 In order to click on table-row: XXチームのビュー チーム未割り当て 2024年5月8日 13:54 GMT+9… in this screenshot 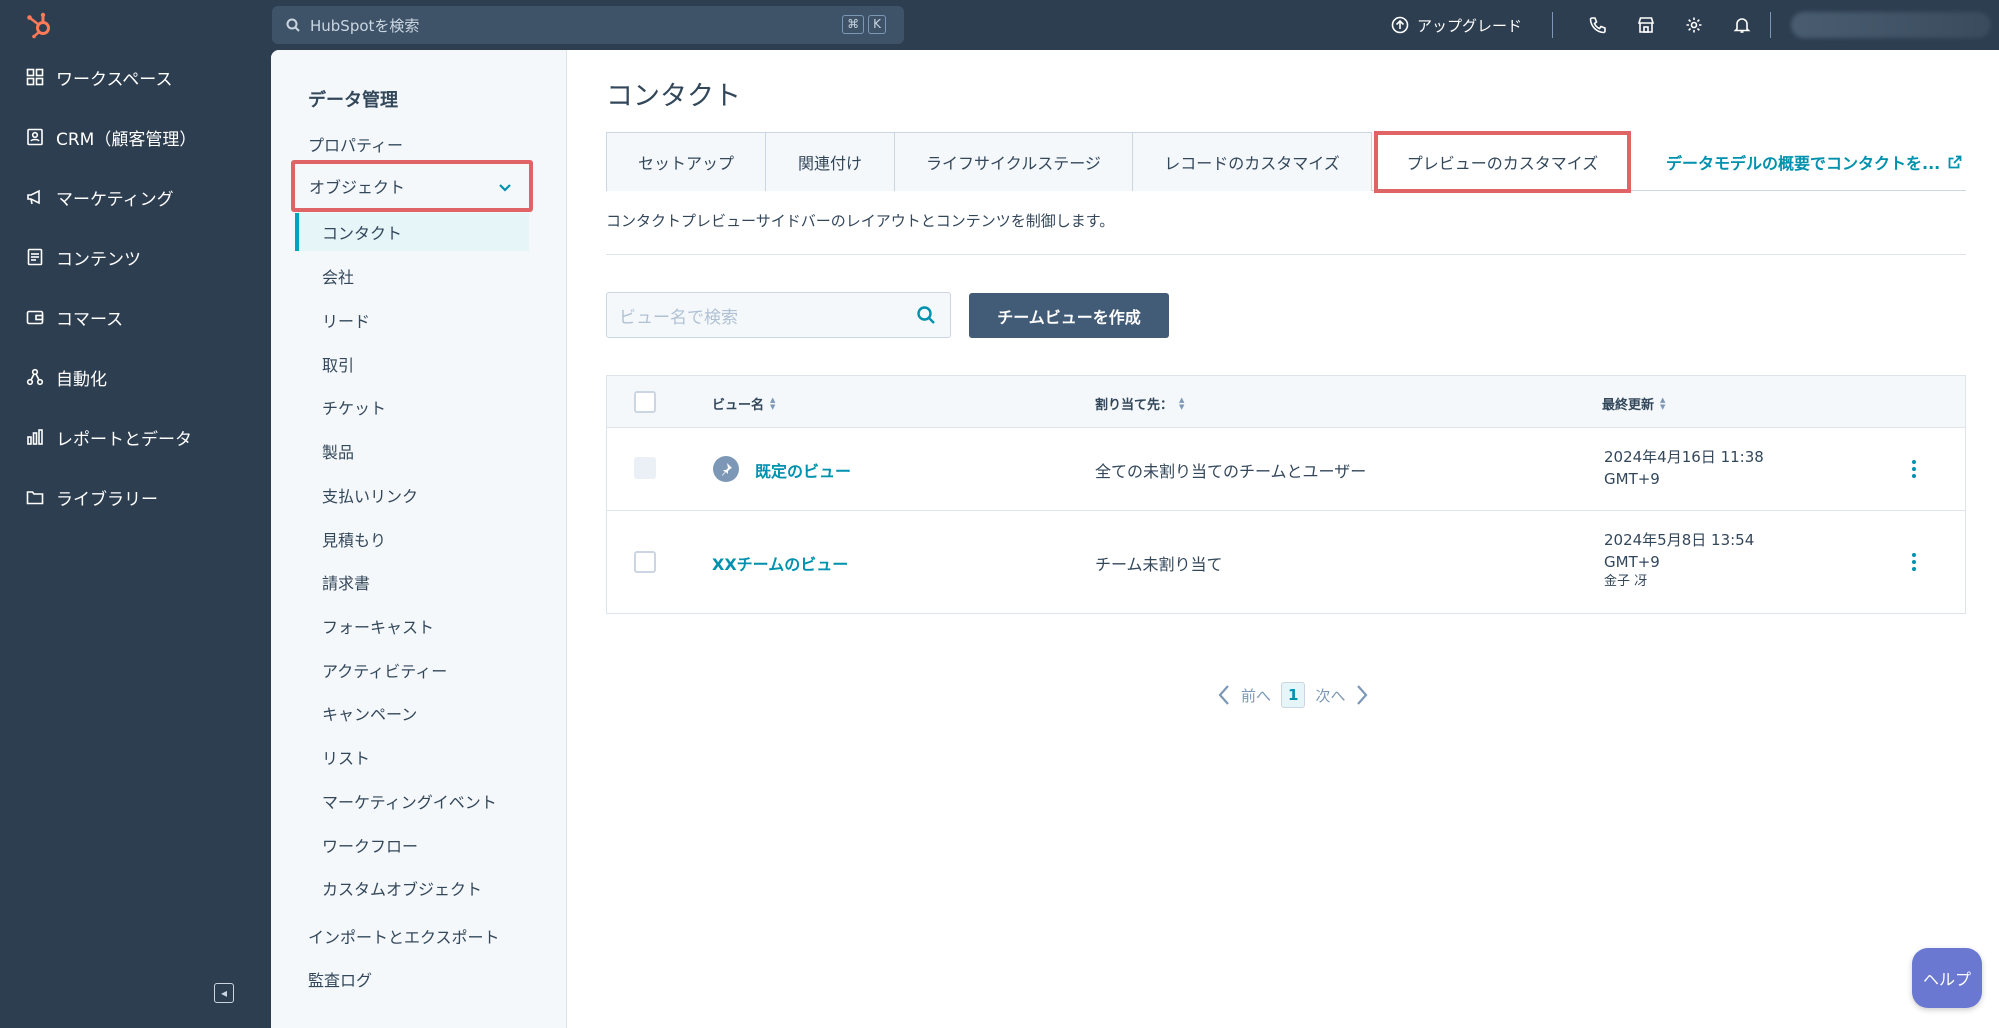, I will do `click(1286, 562)`.